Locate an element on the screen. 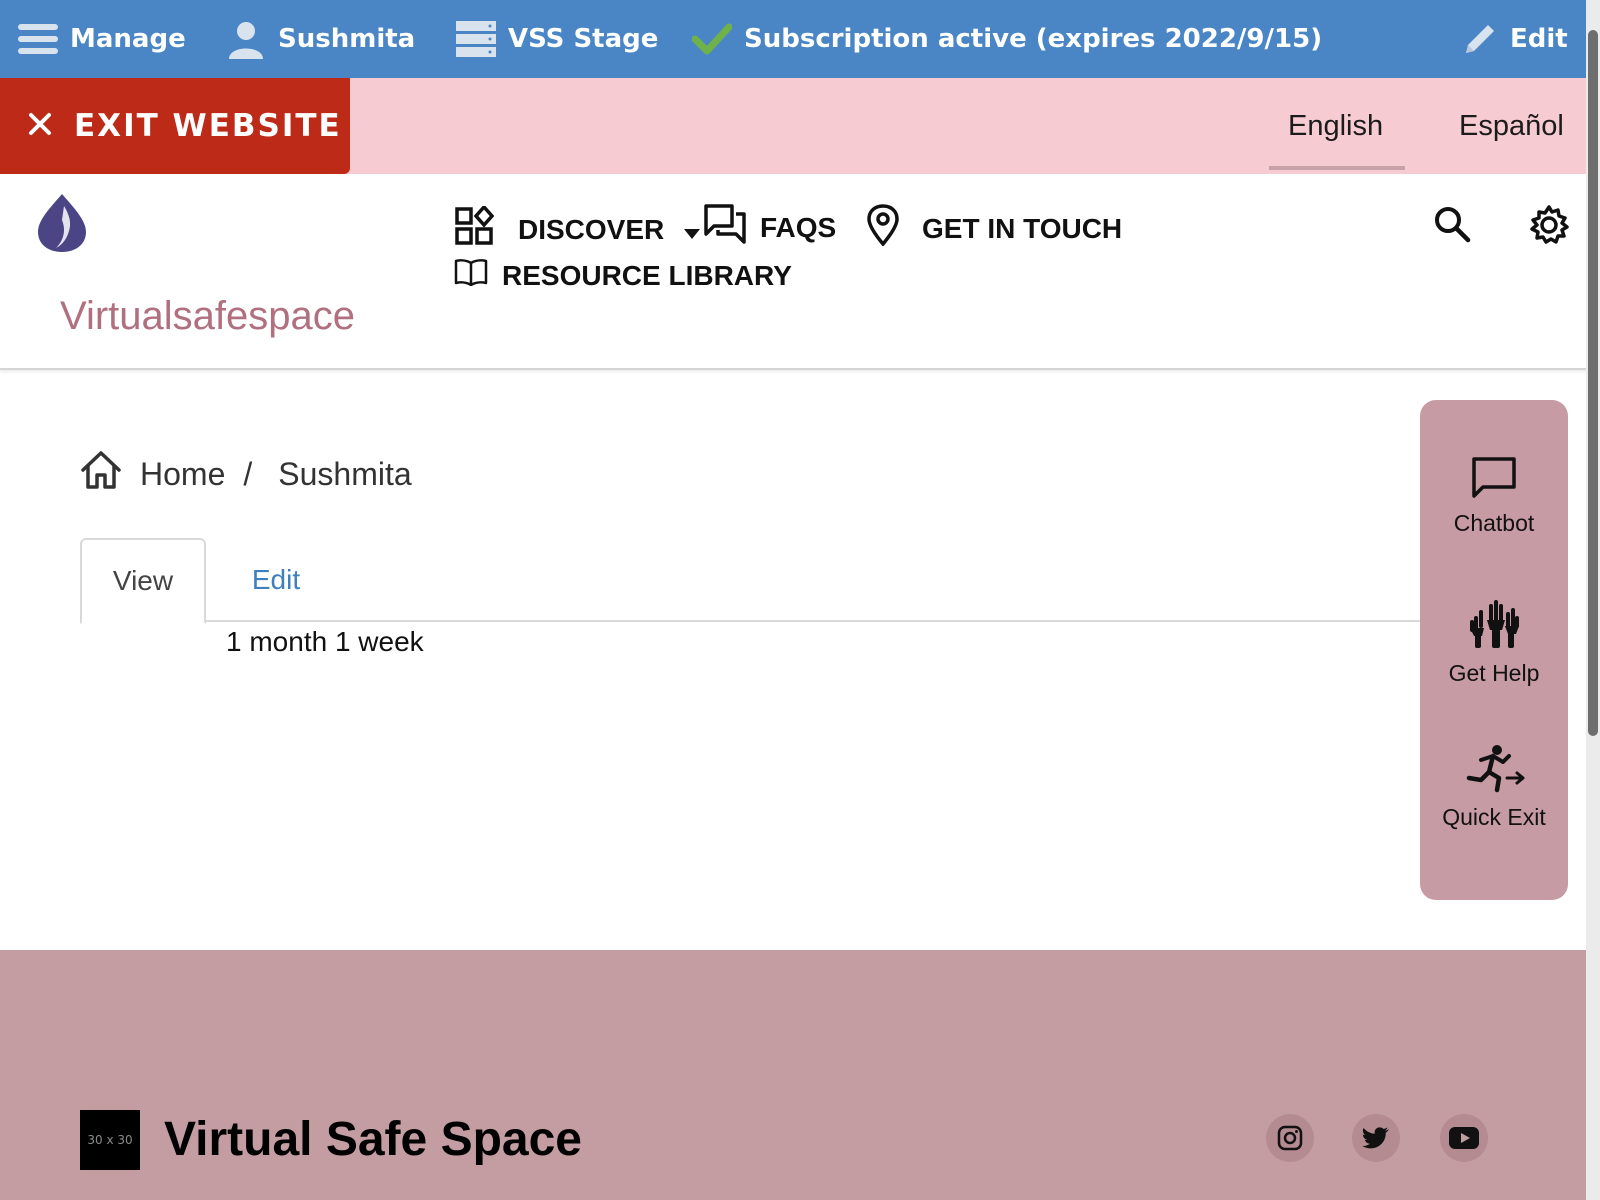  instagram-icon is located at coordinates (1290, 1138).